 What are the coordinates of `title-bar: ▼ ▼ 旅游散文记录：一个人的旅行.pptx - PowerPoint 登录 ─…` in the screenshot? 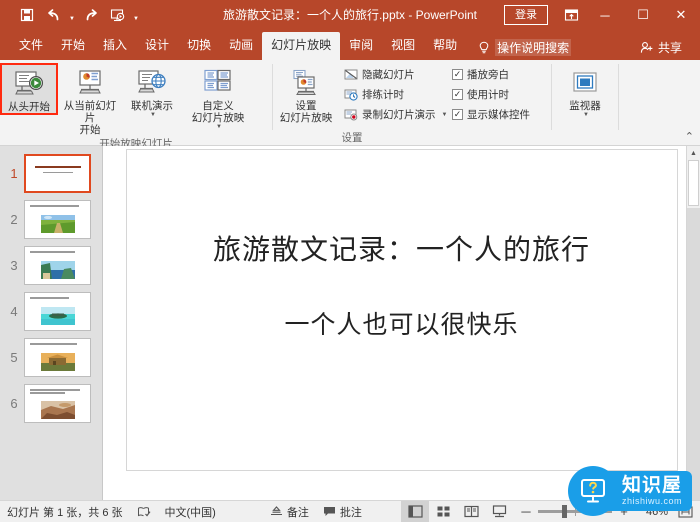 It's located at (350, 15).